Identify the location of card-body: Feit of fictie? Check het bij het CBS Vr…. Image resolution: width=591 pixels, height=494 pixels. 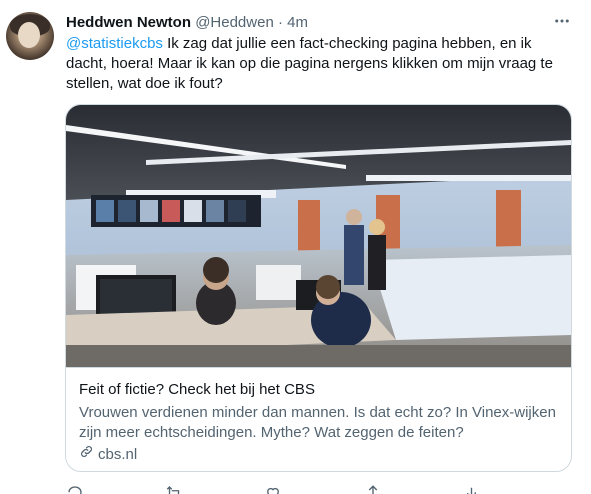
(319, 422).